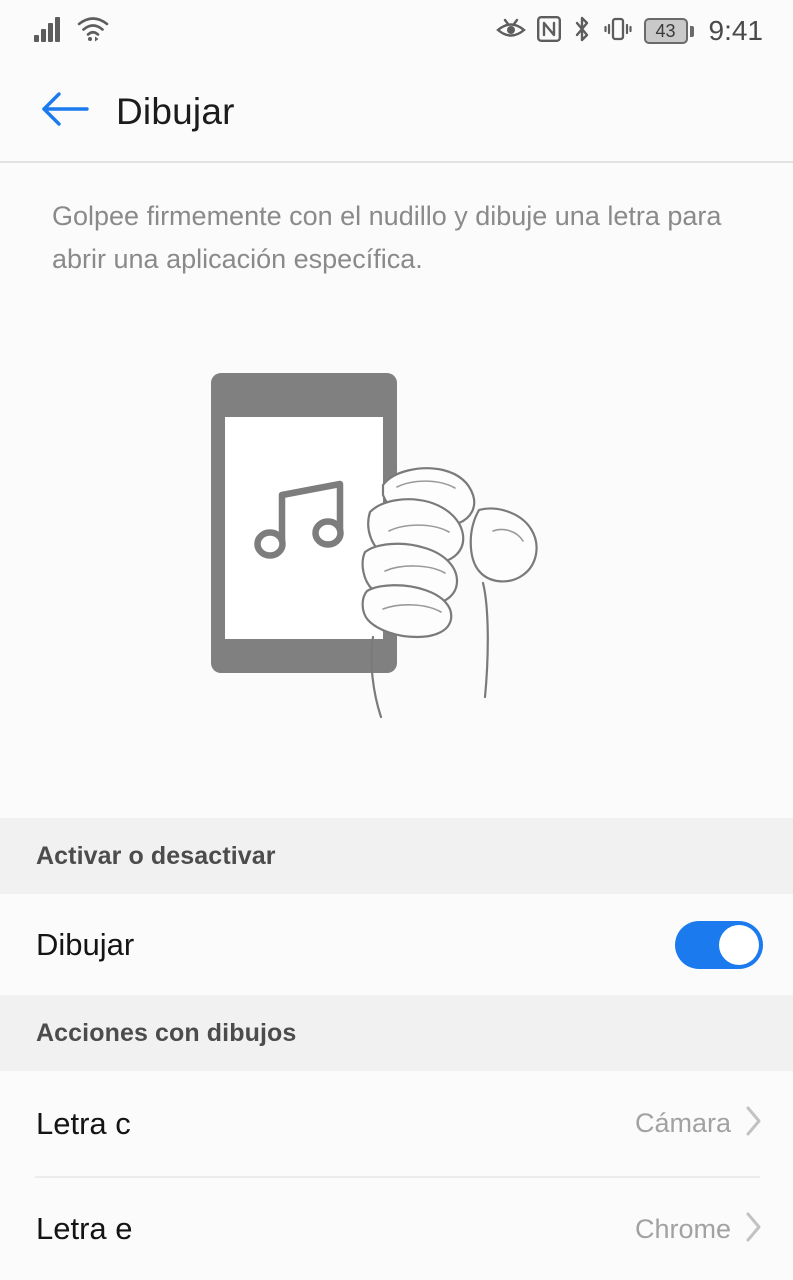 This screenshot has height=1280, width=793. Describe the element at coordinates (166, 1032) in the screenshot. I see `section-header-label: Acciones con dibujos` at that location.